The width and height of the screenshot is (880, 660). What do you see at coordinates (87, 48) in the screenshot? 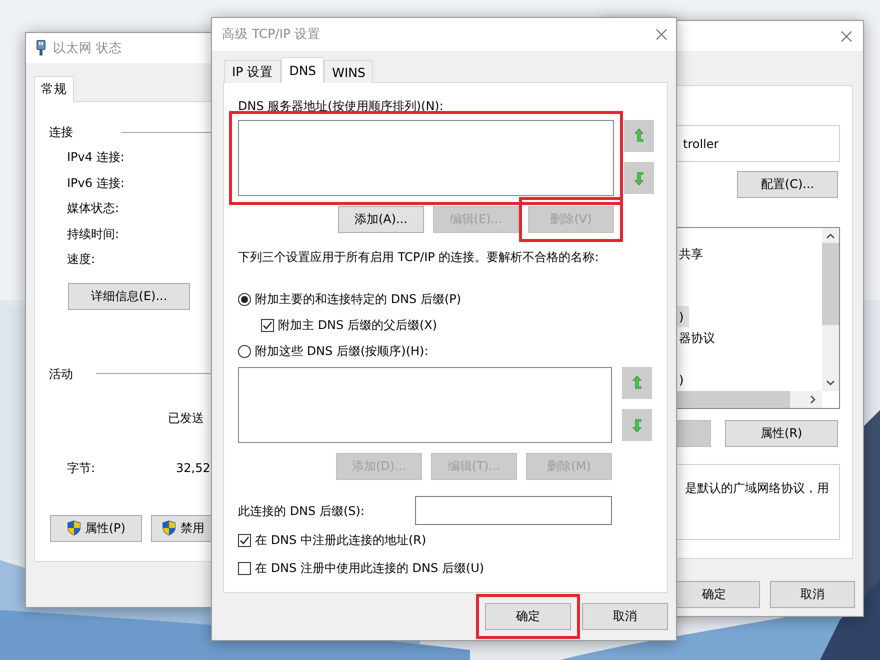
I see `window-title: 以太网 状态` at bounding box center [87, 48].